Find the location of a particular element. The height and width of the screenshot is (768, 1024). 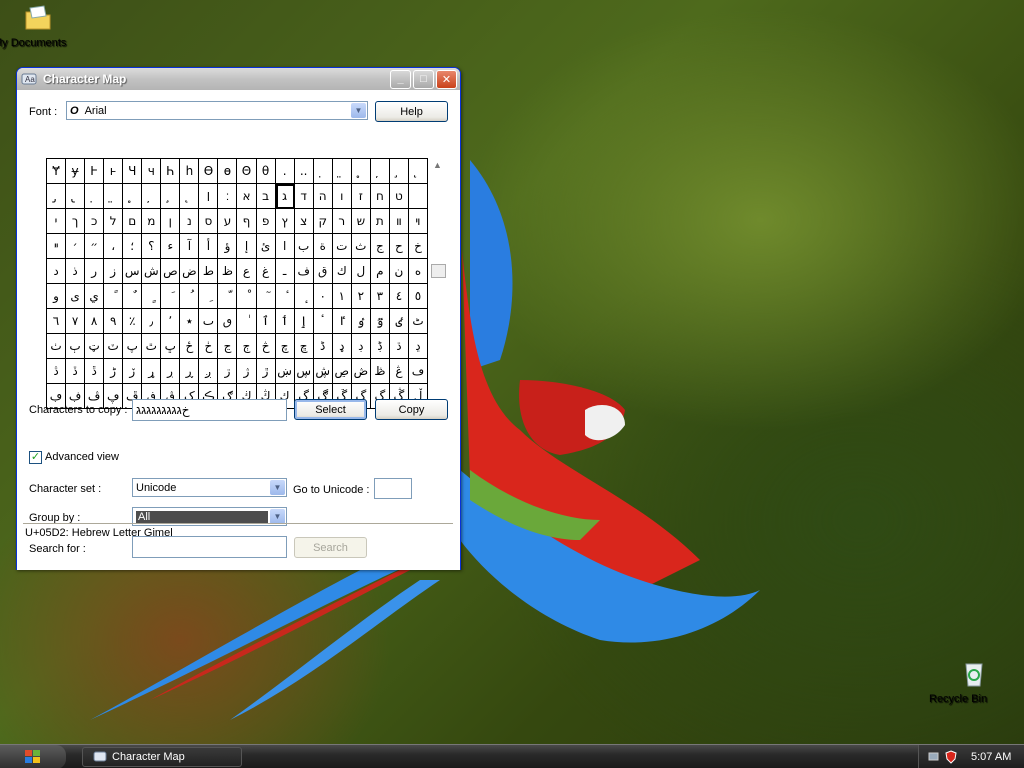

security-shield-icon is located at coordinates (951, 757).